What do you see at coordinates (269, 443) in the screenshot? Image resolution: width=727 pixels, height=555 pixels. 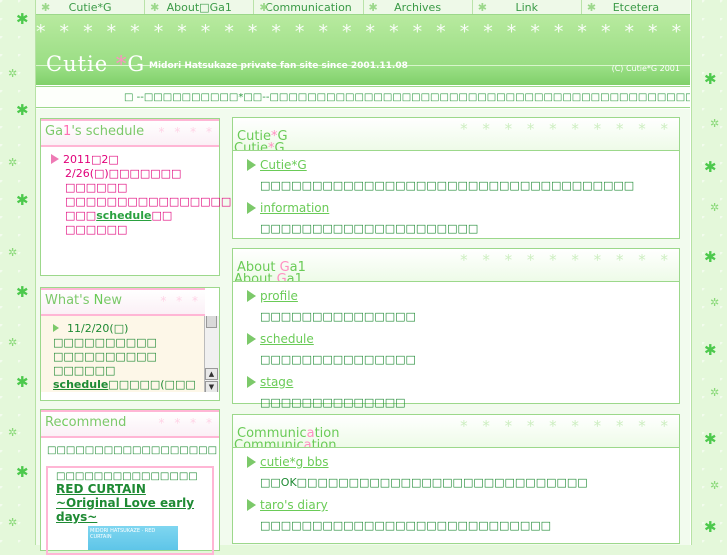 I see `title-part: Communic` at bounding box center [269, 443].